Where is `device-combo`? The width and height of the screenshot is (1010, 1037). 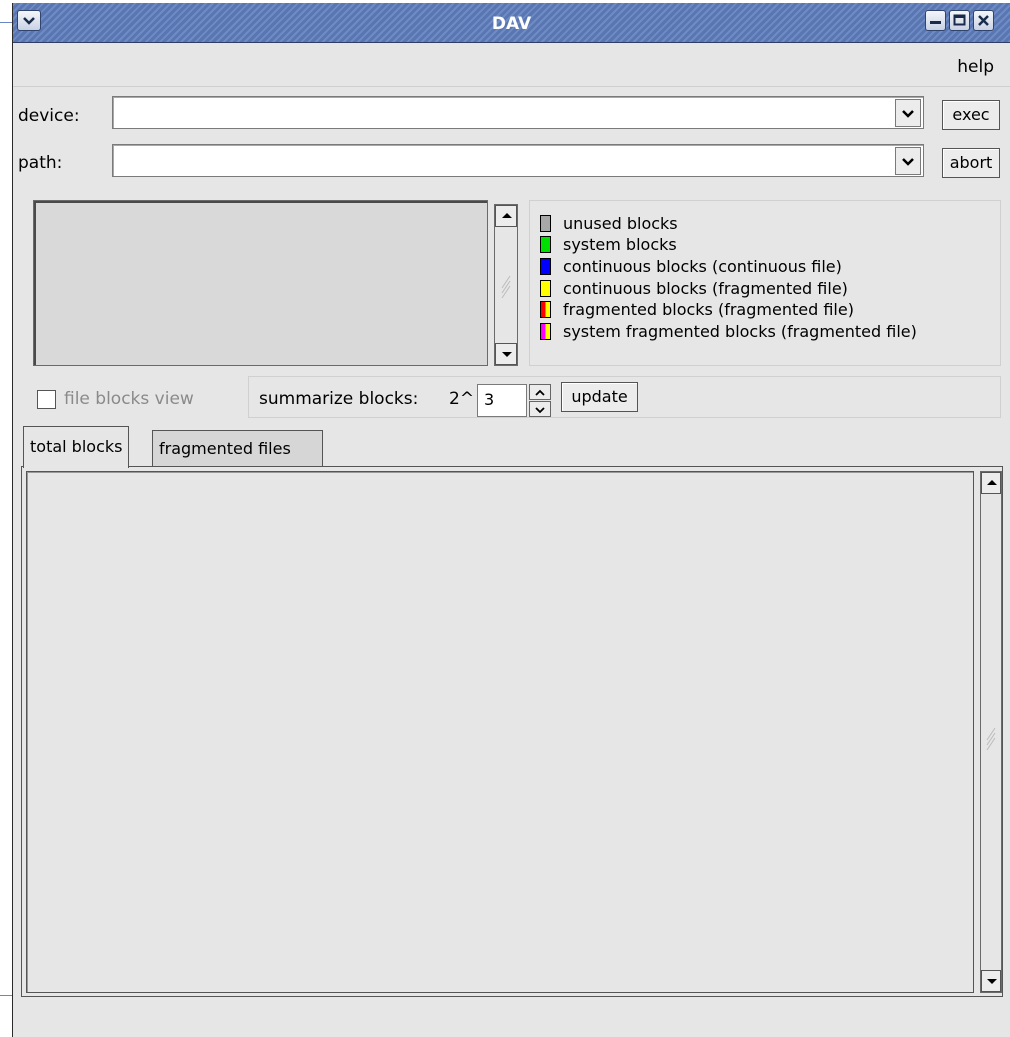 device-combo is located at coordinates (518, 112).